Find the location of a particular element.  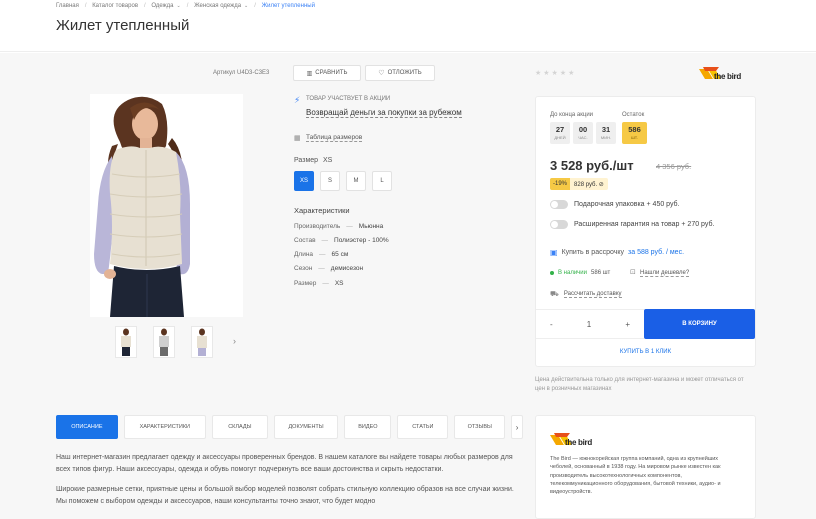

breadcrumb-home: Главная is located at coordinates (67, 6).